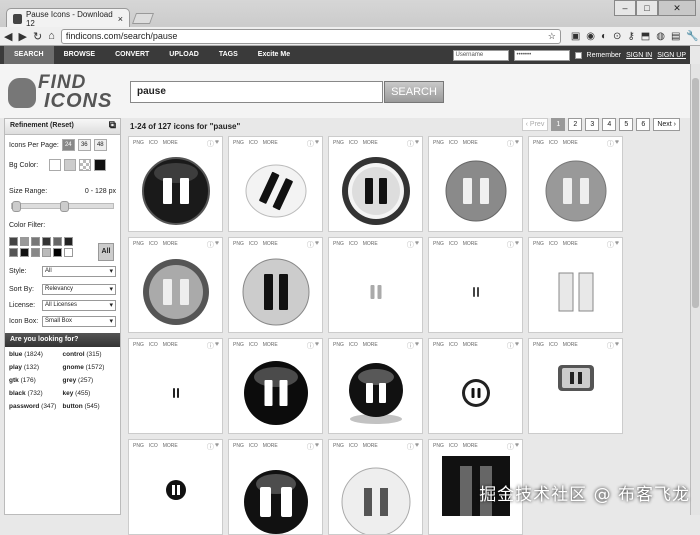 The image size is (700, 535). I want to click on search-input: pause, so click(256, 92).